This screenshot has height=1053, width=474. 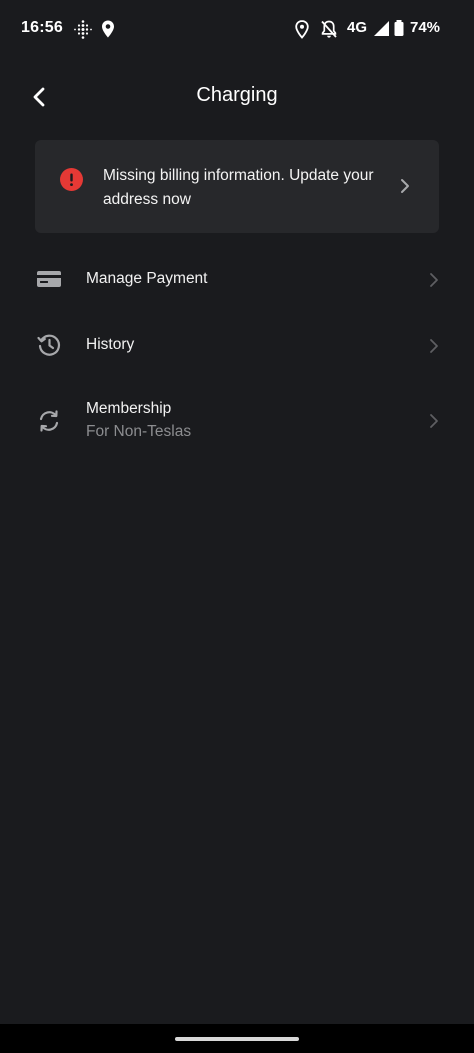 What do you see at coordinates (110, 344) in the screenshot?
I see `menu-item-label: History` at bounding box center [110, 344].